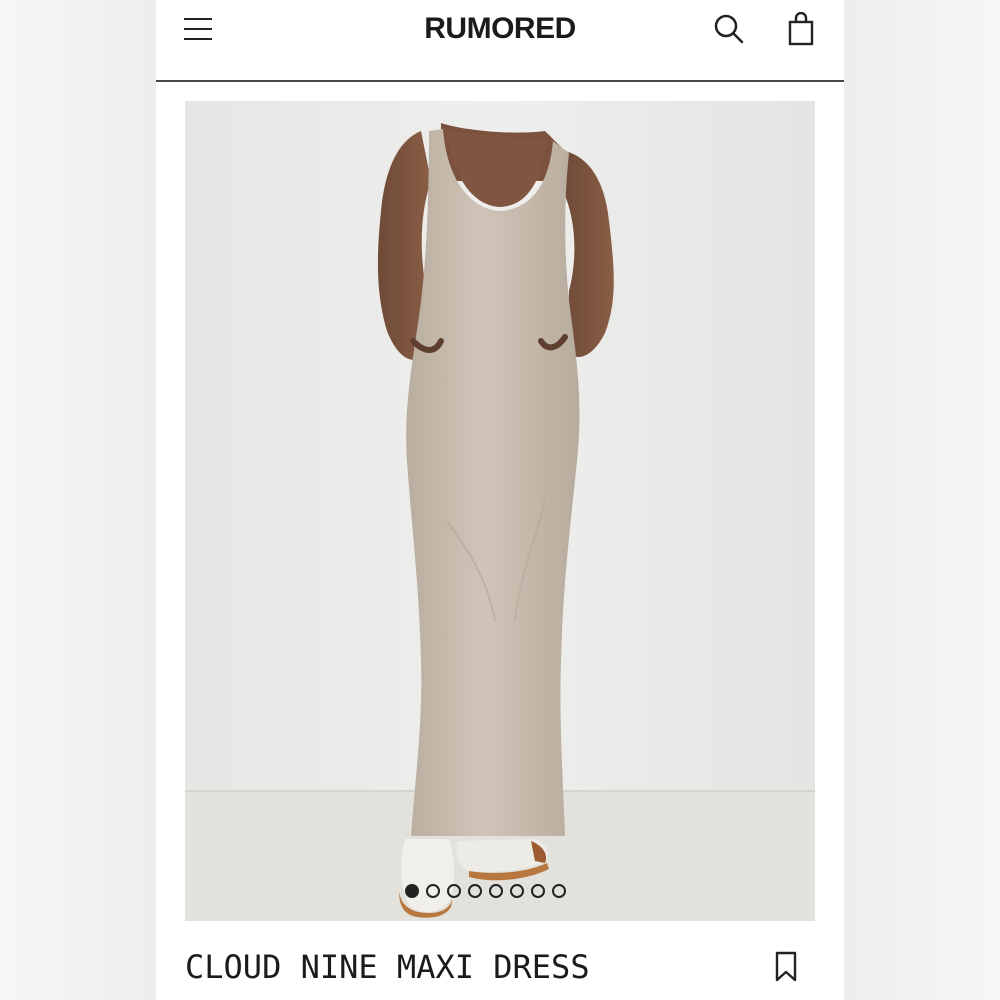 The image size is (1000, 1000). Describe the element at coordinates (500, 29) in the screenshot. I see `brand-logo: RUMORED` at that location.